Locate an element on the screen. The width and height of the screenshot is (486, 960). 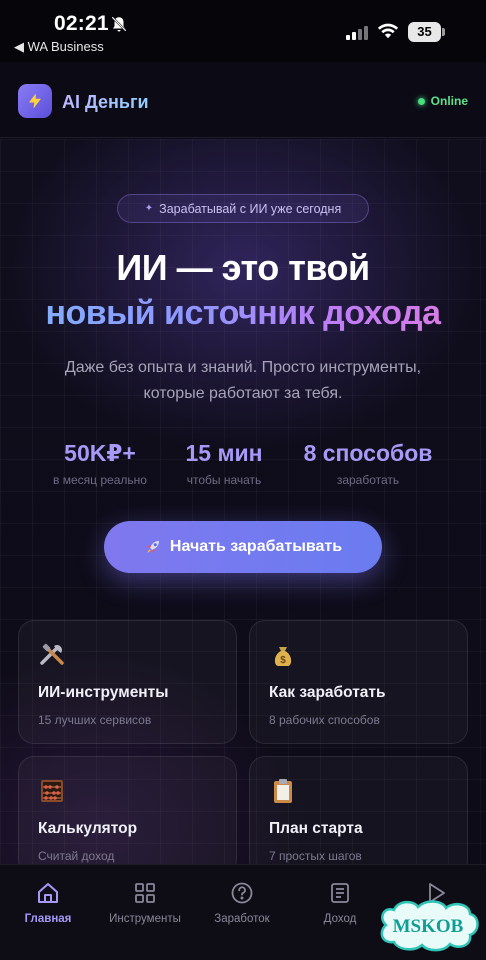
online-dot-icon is located at coordinates (421, 101).